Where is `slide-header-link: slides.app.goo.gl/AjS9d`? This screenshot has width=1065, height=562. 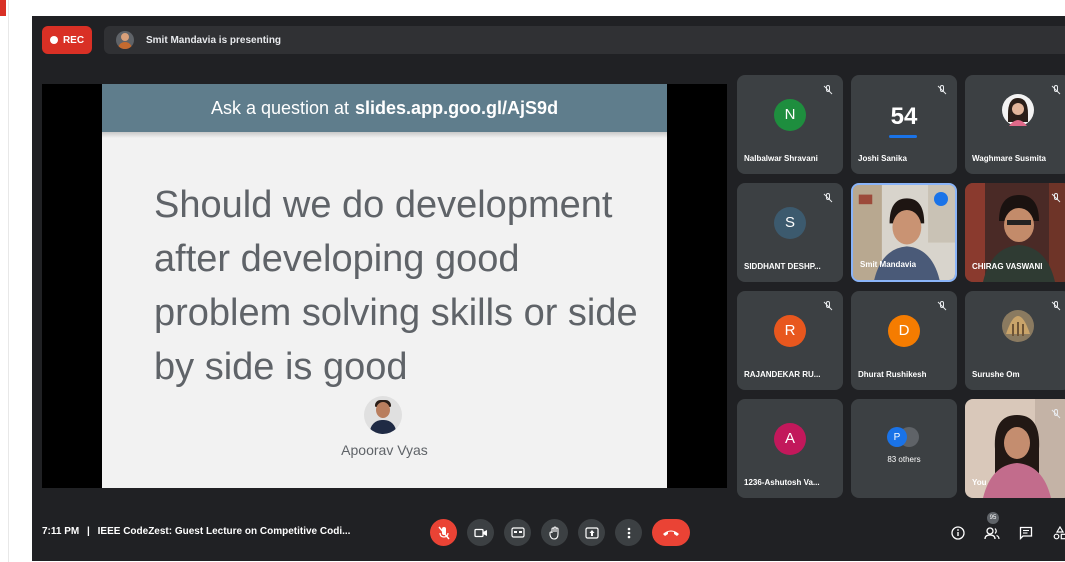
slide-header-link: slides.app.goo.gl/AjS9d is located at coordinates (457, 107).